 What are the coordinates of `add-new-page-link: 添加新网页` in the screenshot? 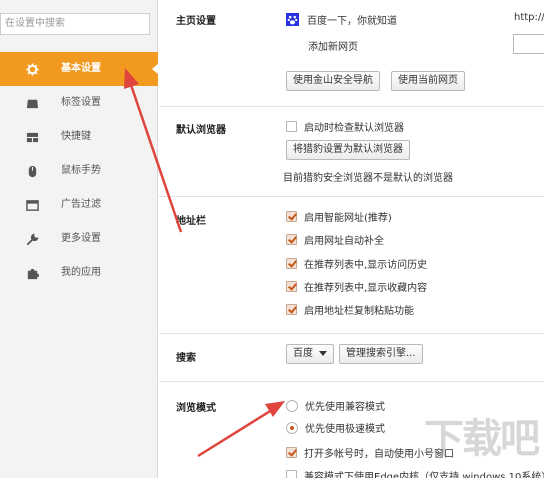 It's located at (333, 45).